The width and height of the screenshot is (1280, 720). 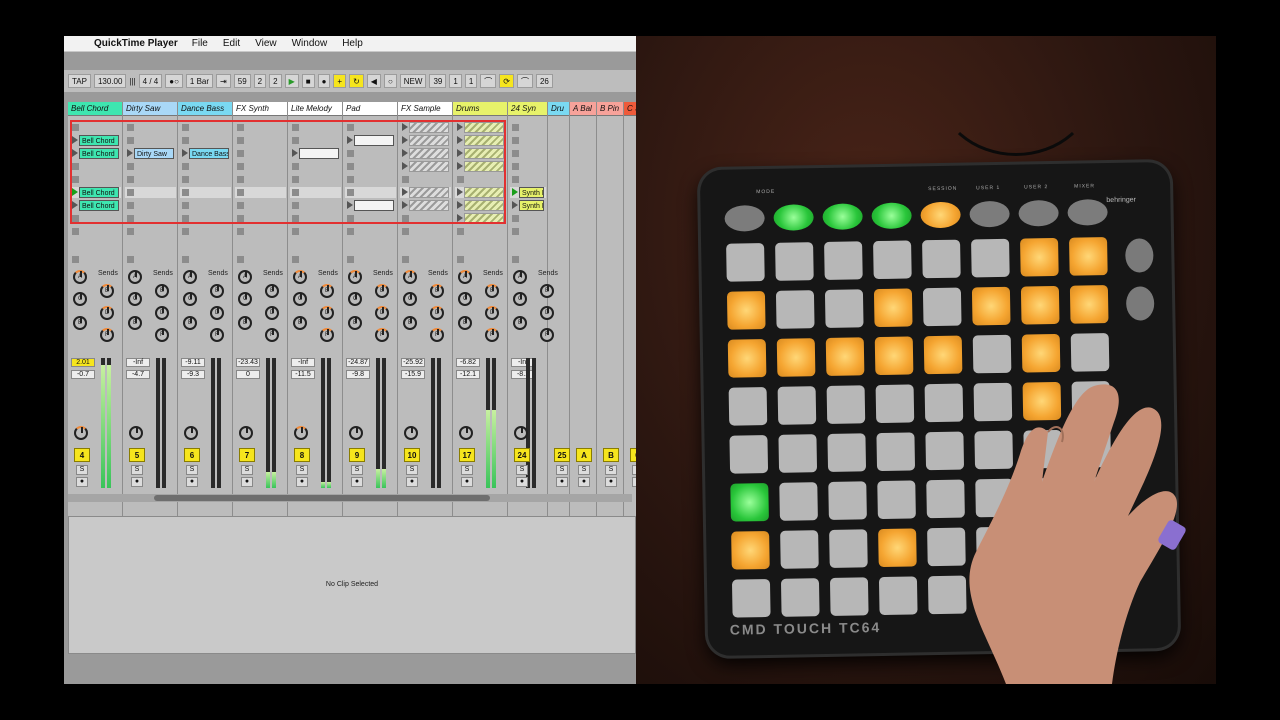 What do you see at coordinates (630, 109) in the screenshot?
I see `track-header: C Si` at bounding box center [630, 109].